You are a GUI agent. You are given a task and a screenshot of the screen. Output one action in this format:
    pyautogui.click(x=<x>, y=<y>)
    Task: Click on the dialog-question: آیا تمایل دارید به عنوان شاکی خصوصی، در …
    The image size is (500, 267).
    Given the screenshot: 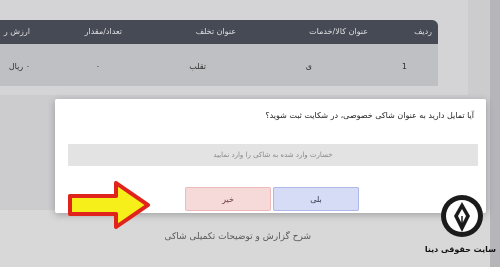 What is the action you would take?
    pyautogui.click(x=369, y=115)
    